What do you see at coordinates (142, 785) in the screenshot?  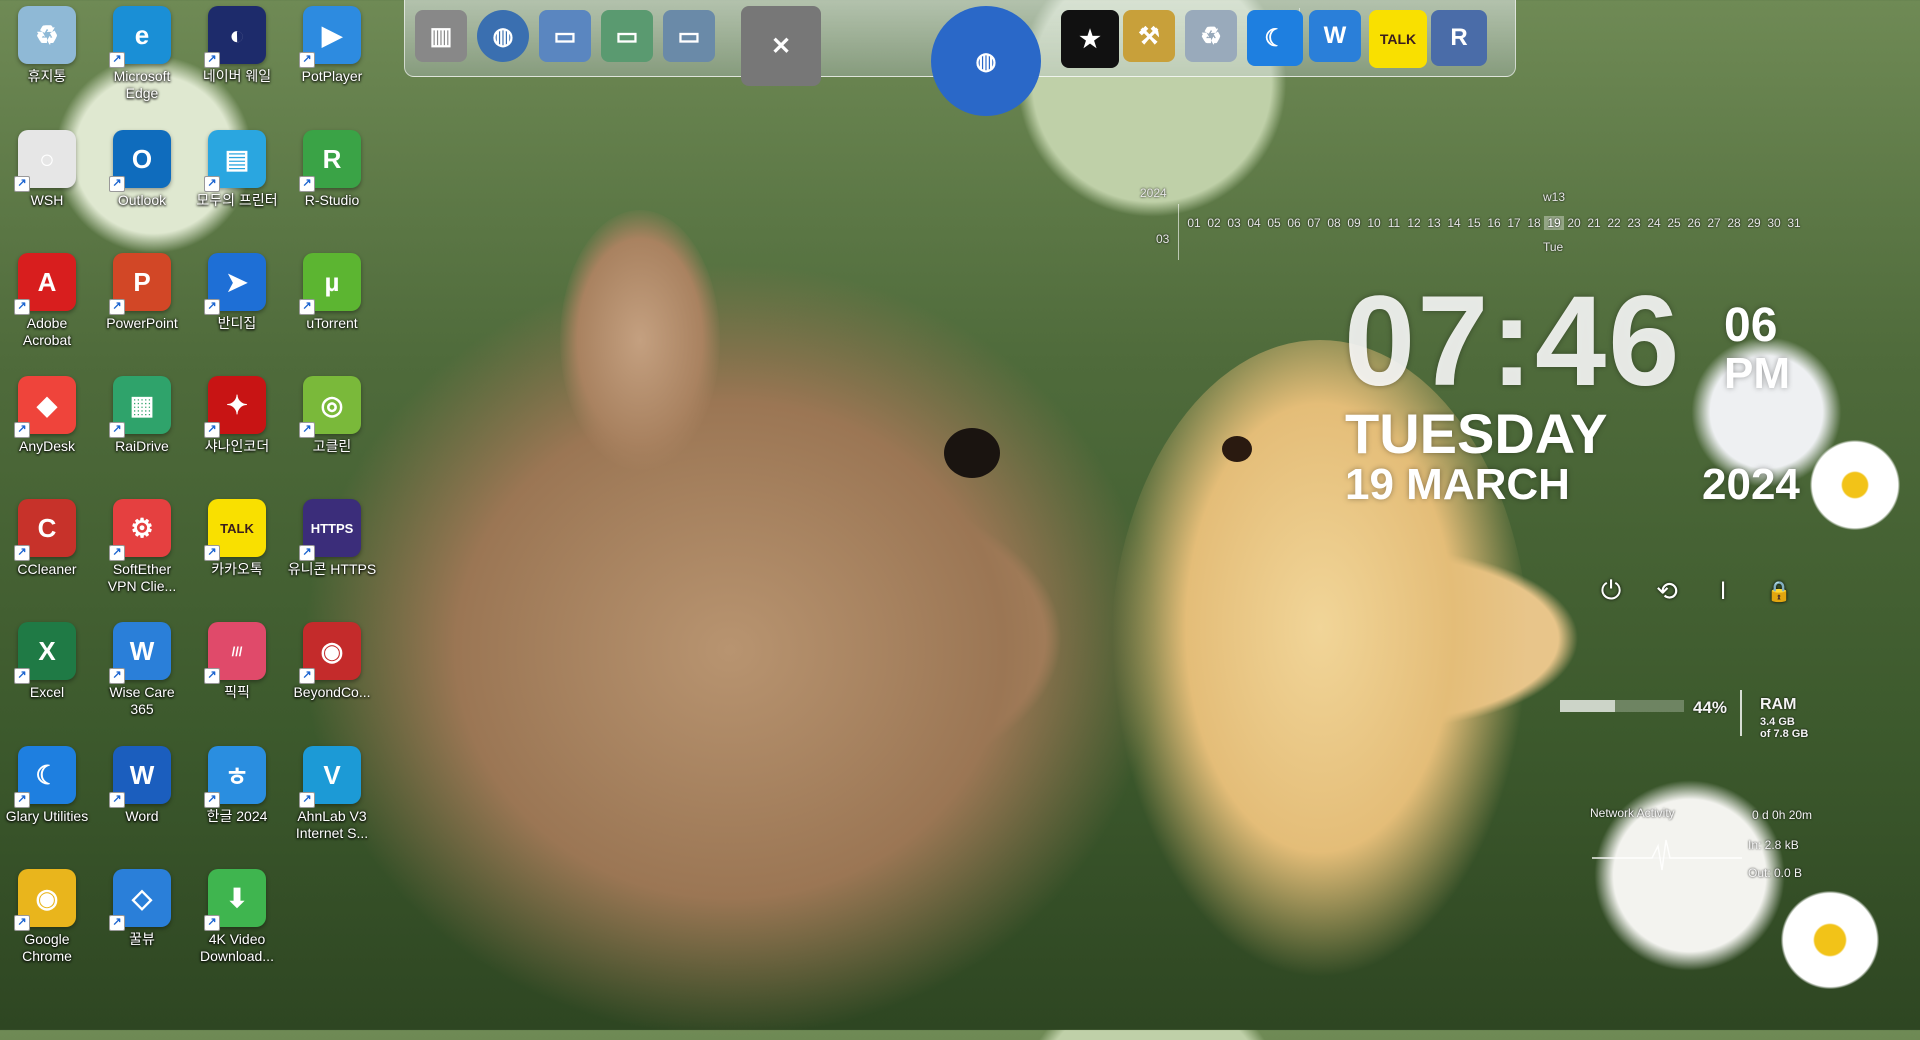 I see `desktop-icon-word: W ↗ Word` at bounding box center [142, 785].